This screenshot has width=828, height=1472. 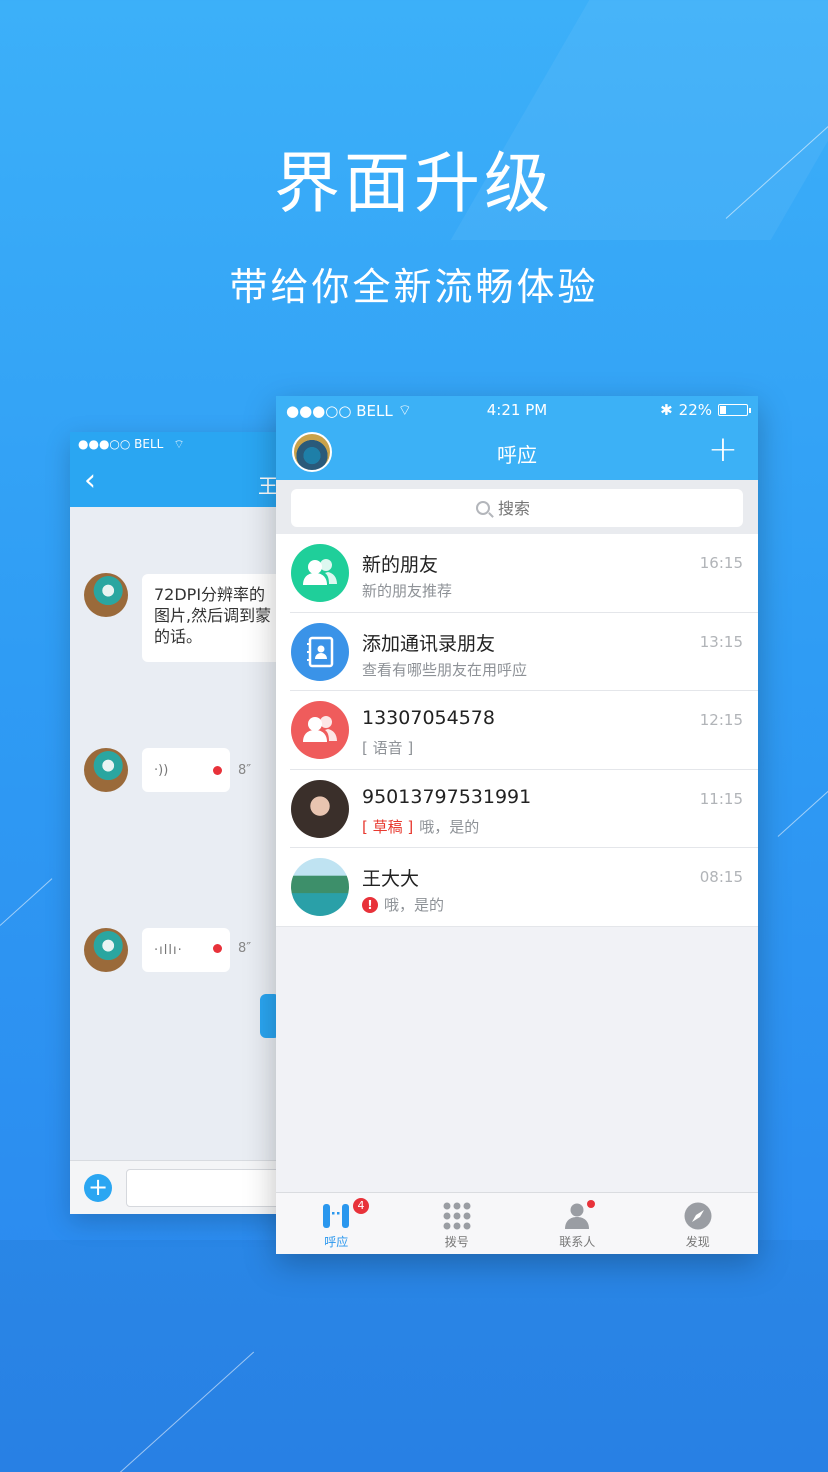 I want to click on contact-name: 添加通讯录朋友, so click(x=429, y=643).